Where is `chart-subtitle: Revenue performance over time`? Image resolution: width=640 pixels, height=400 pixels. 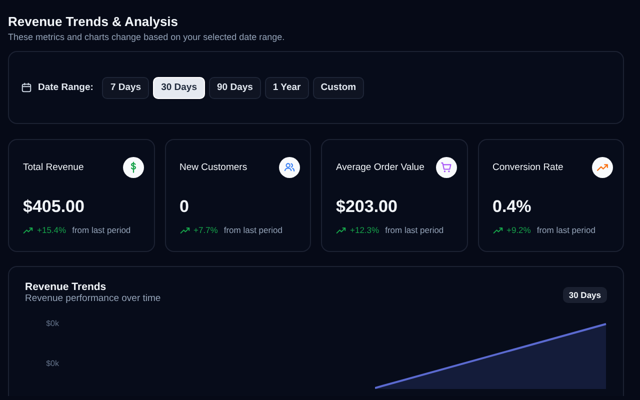 chart-subtitle: Revenue performance over time is located at coordinates (93, 298).